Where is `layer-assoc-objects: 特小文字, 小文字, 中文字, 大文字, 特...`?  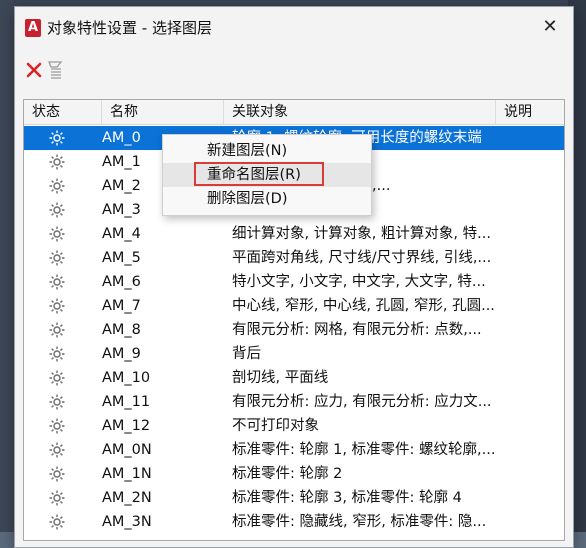
layer-assoc-objects: 特小文字, 小文字, 中文字, 大文字, 特... is located at coordinates (359, 282).